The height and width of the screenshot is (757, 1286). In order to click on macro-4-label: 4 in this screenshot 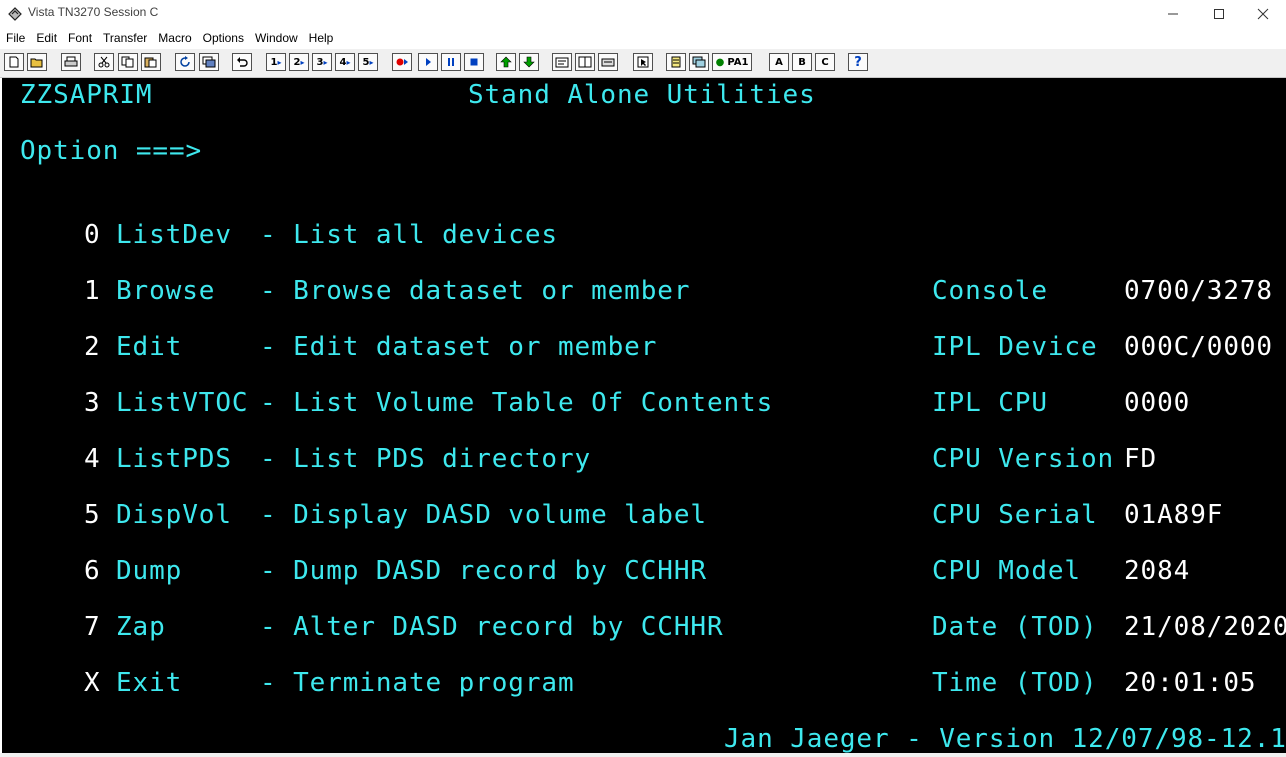, I will do `click(343, 62)`.